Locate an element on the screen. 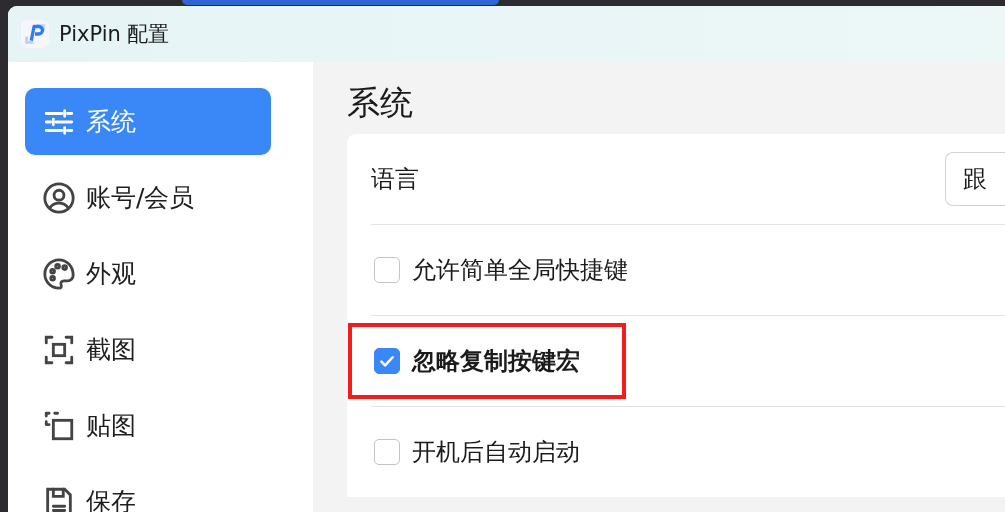  app-logo-icon is located at coordinates (35, 34).